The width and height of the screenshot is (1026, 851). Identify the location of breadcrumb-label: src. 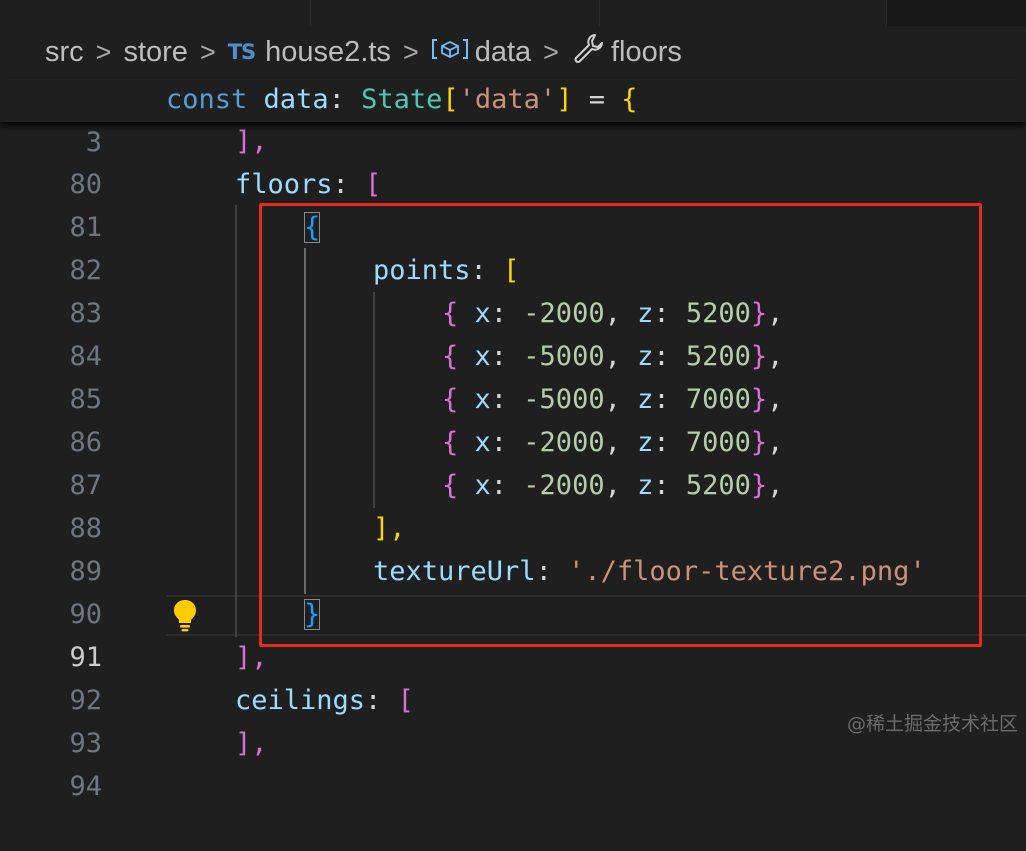
(64, 51).